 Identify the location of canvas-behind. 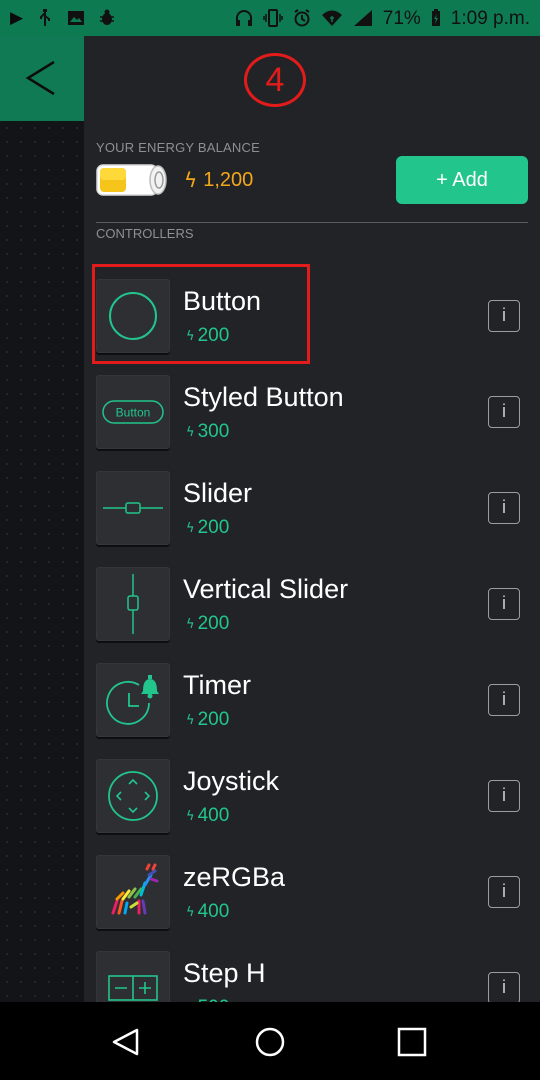
(42, 561).